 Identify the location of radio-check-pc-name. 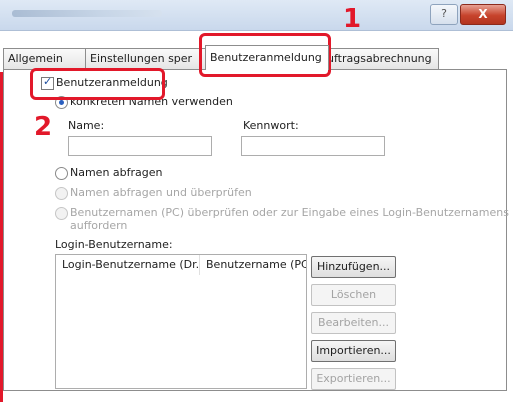
(61, 213).